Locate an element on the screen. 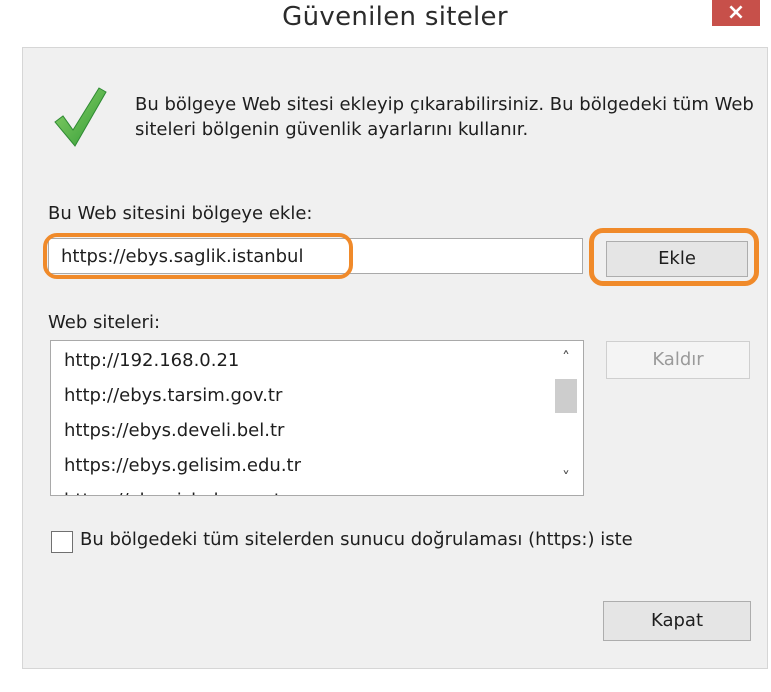 The width and height of the screenshot is (771, 692). site-url-input is located at coordinates (315, 256).